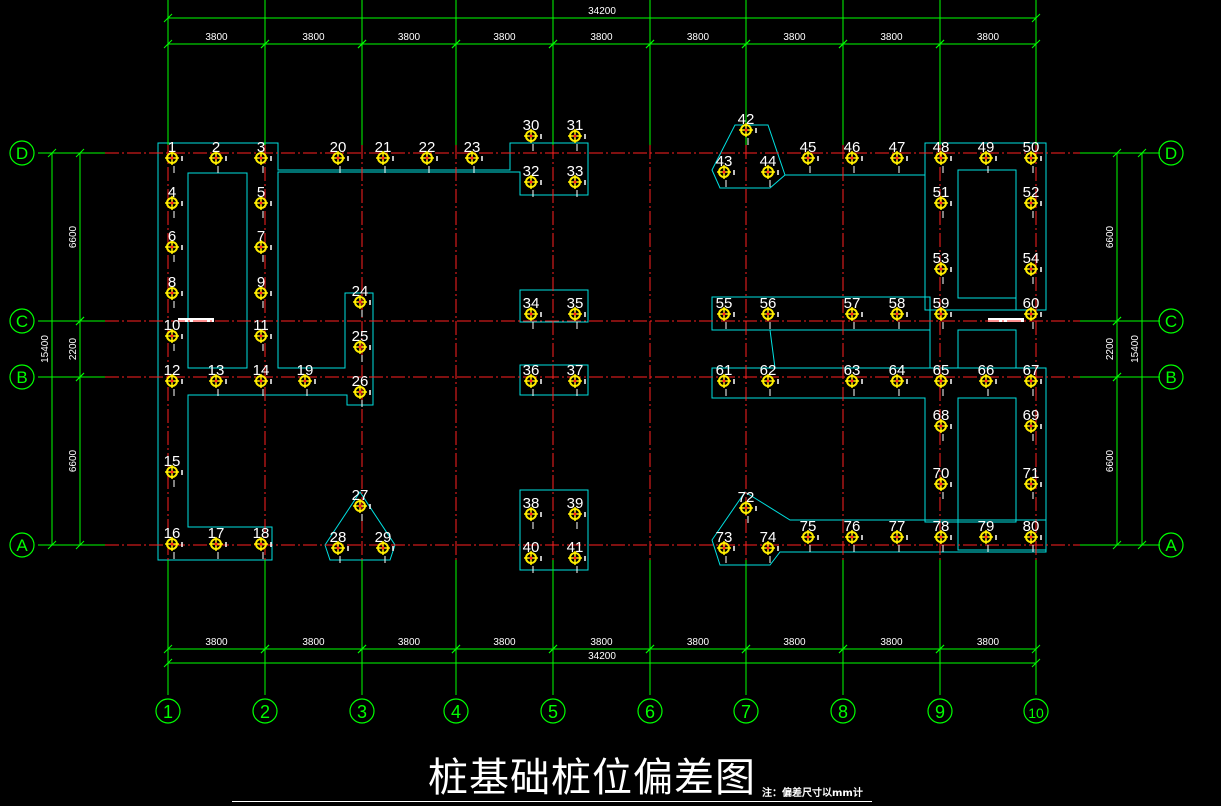 The width and height of the screenshot is (1221, 806). I want to click on axis-label-row: C, so click(1171, 321).